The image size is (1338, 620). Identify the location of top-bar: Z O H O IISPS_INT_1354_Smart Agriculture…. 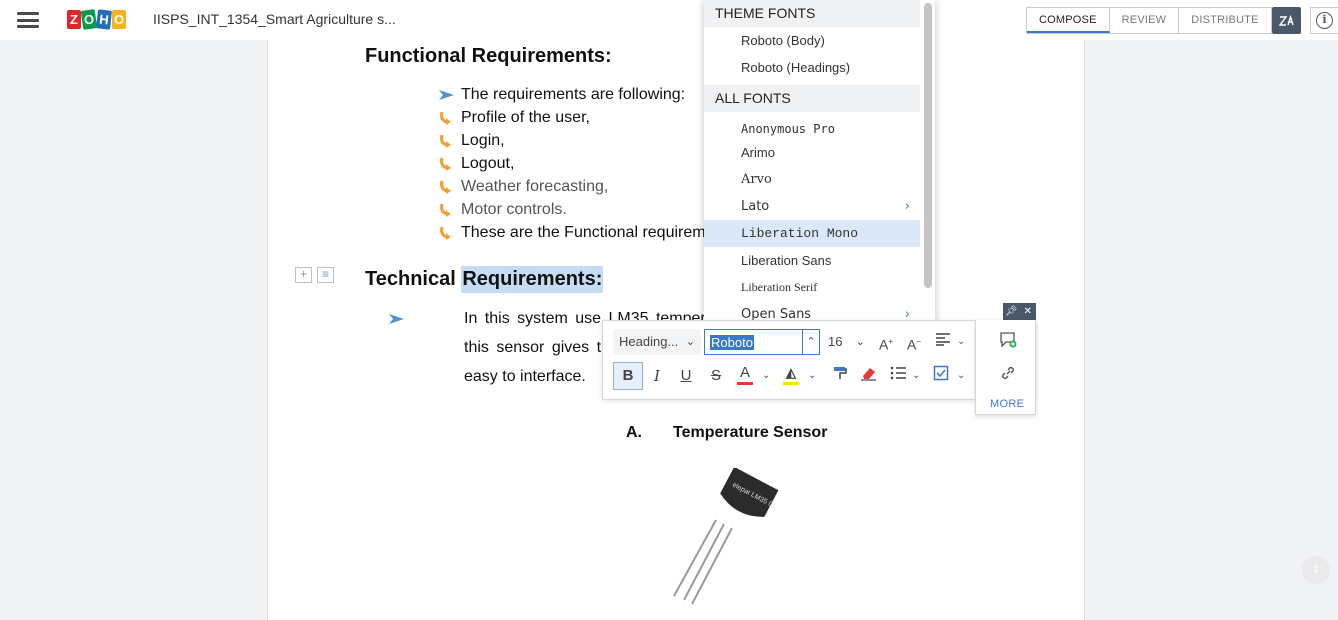
(669, 20).